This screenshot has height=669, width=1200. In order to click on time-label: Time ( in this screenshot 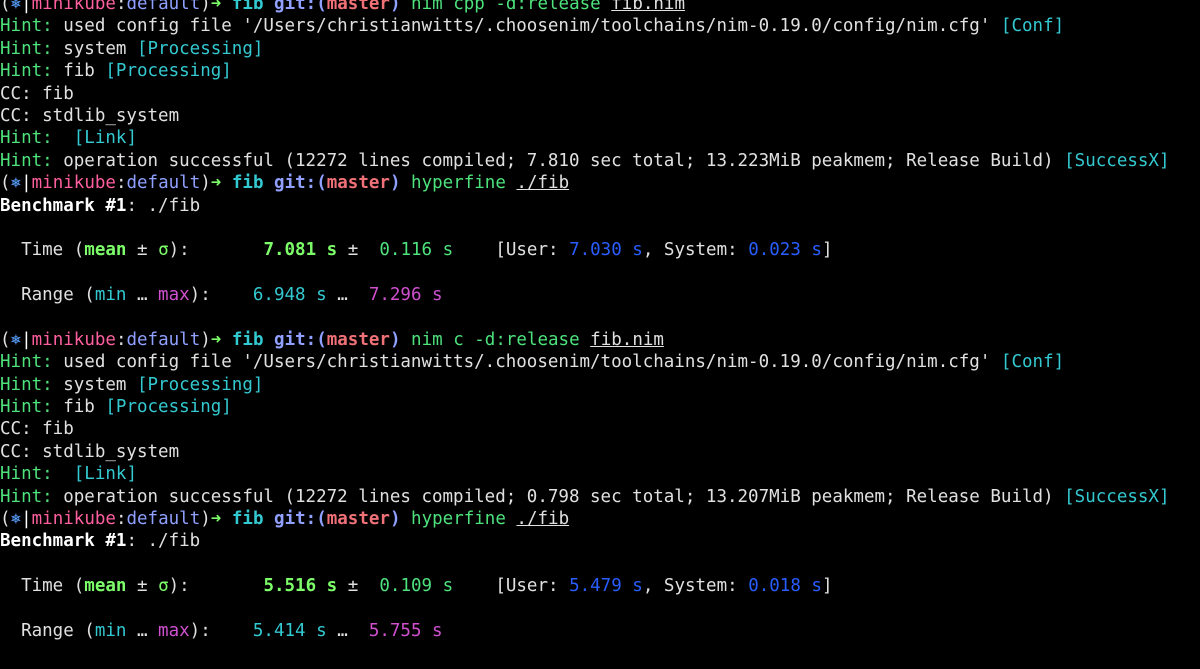, I will do `click(42, 586)`.